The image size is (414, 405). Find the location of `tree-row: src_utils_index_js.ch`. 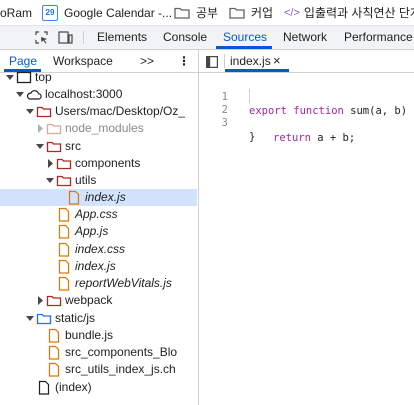

tree-row: src_utils_index_js.ch is located at coordinates (98, 369).